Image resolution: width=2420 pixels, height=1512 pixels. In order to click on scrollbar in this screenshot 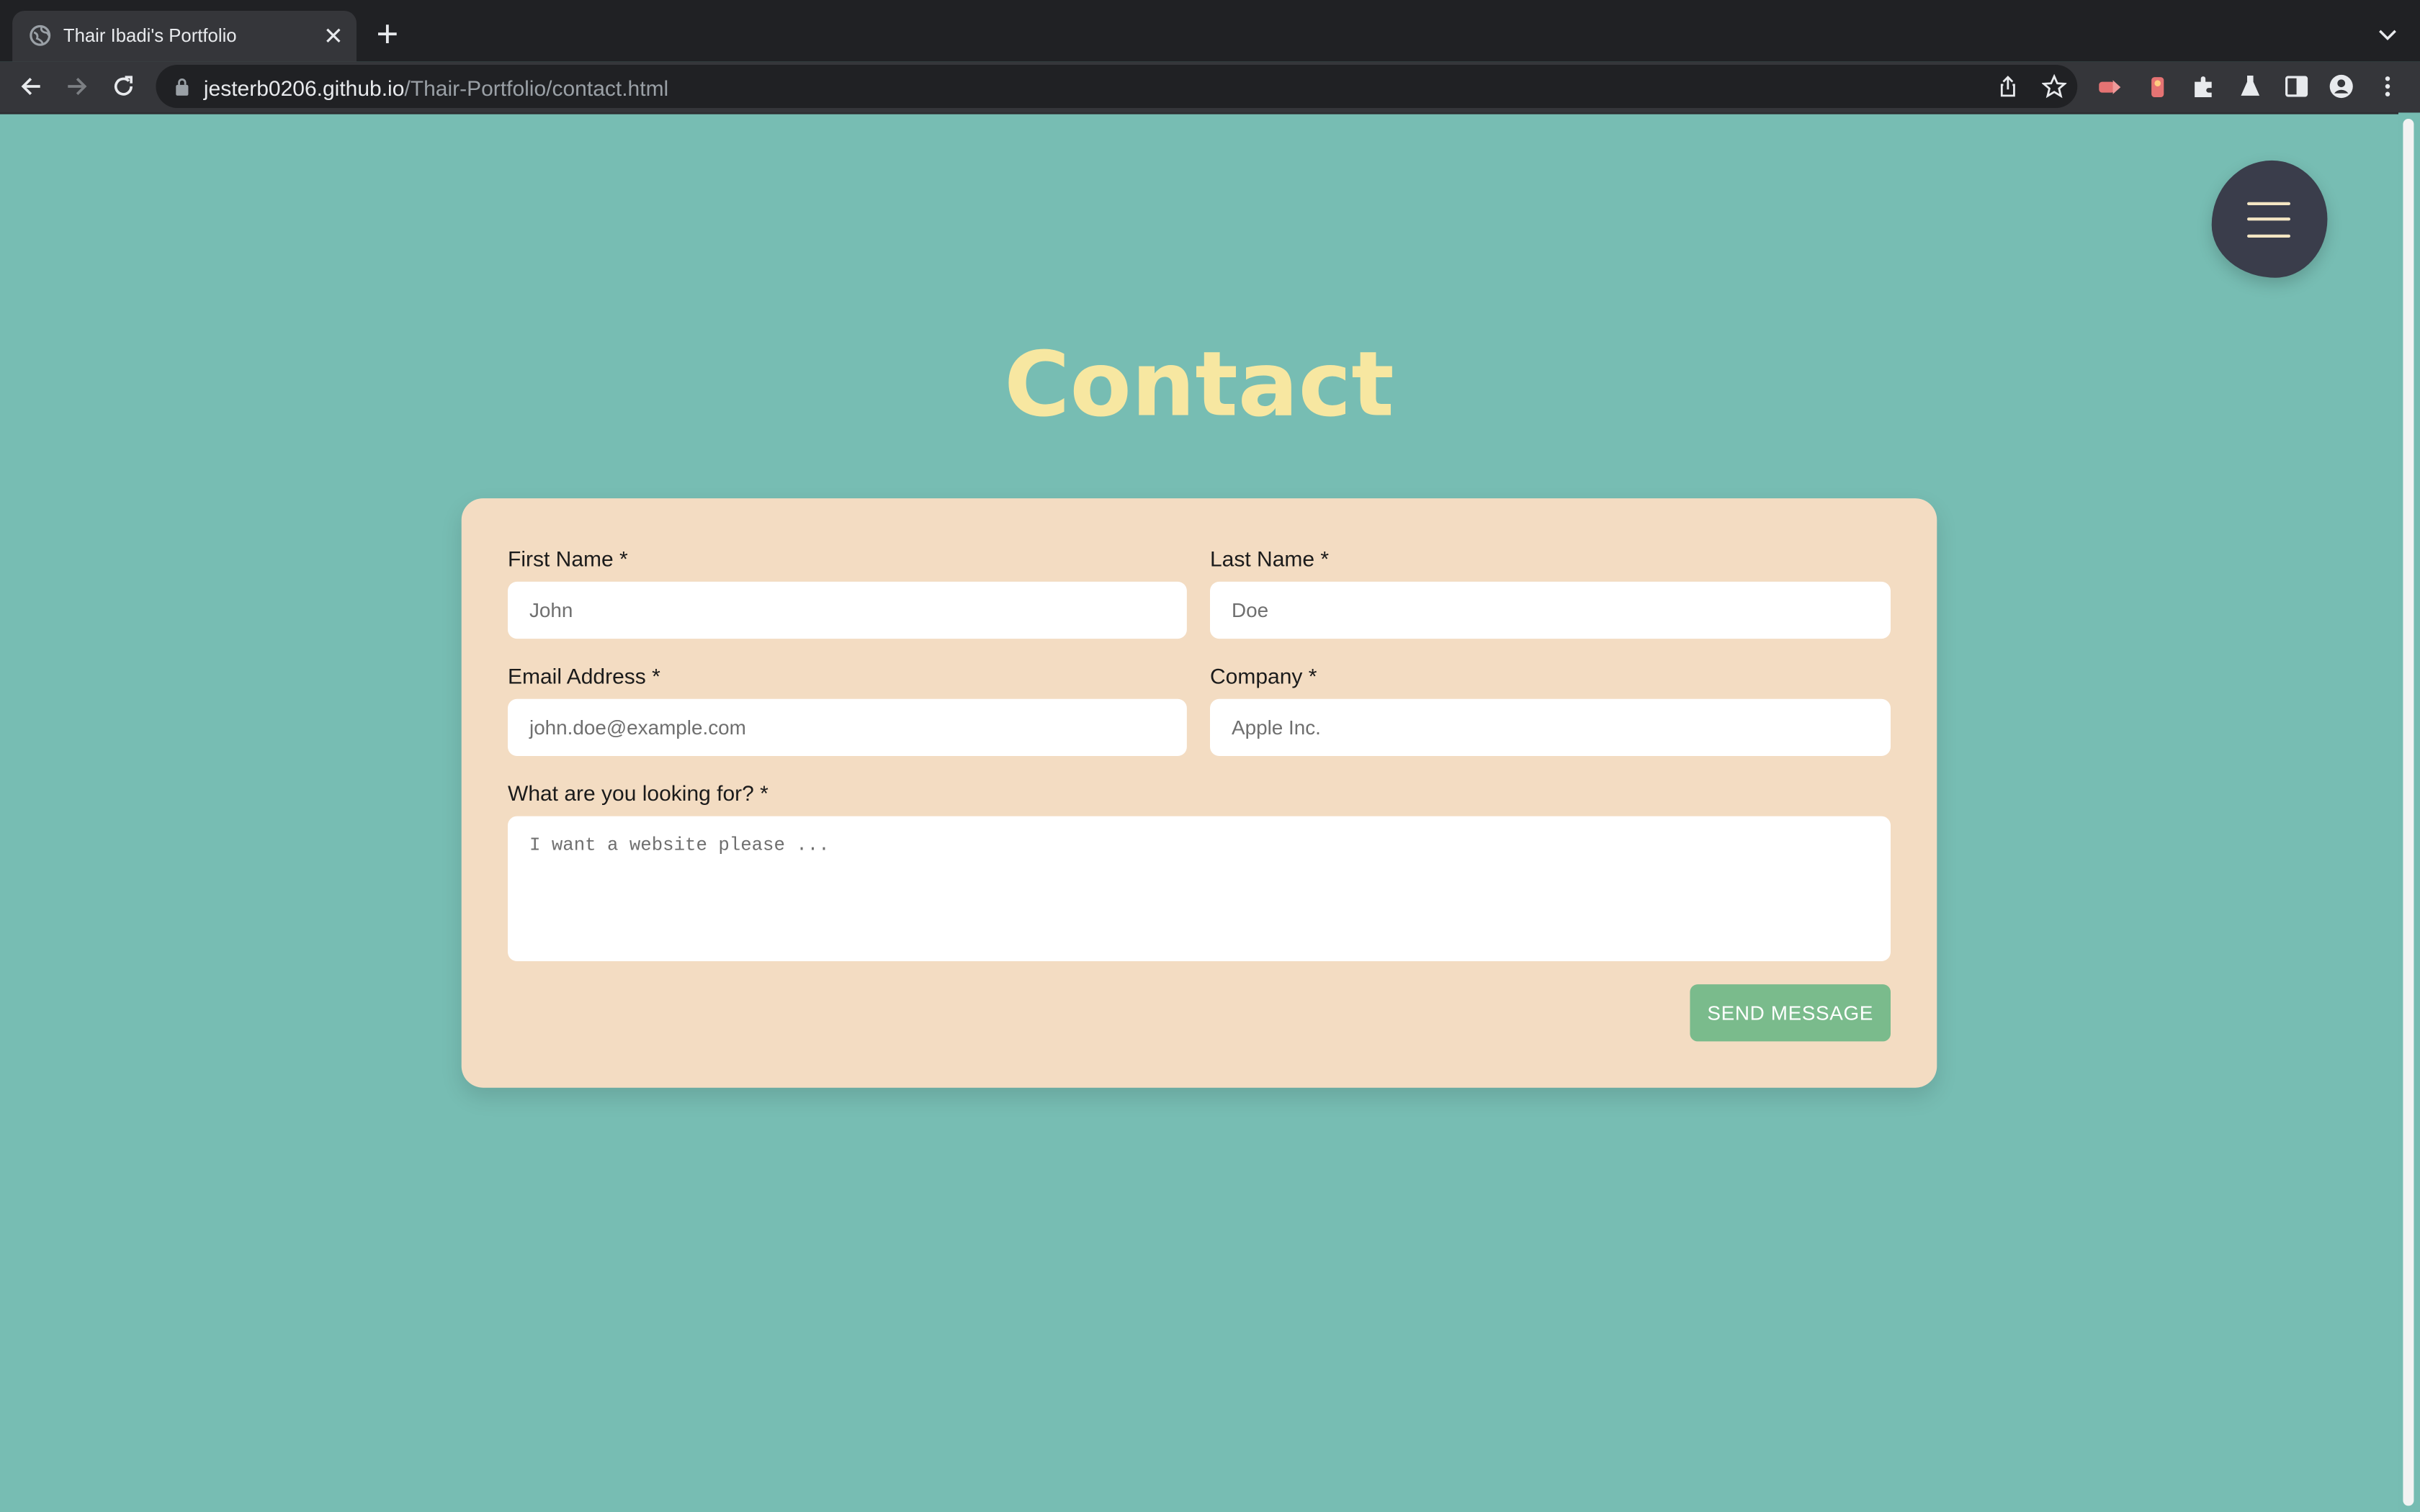, I will do `click(2409, 812)`.